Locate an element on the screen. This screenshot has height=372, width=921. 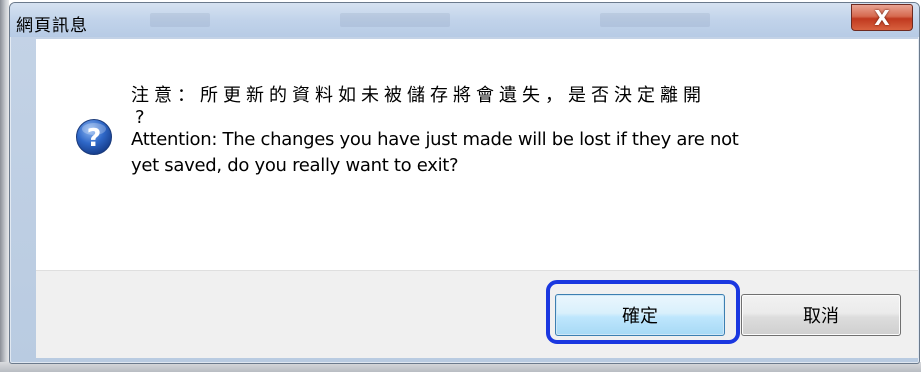
question-icon: ? is located at coordinates (94, 137).